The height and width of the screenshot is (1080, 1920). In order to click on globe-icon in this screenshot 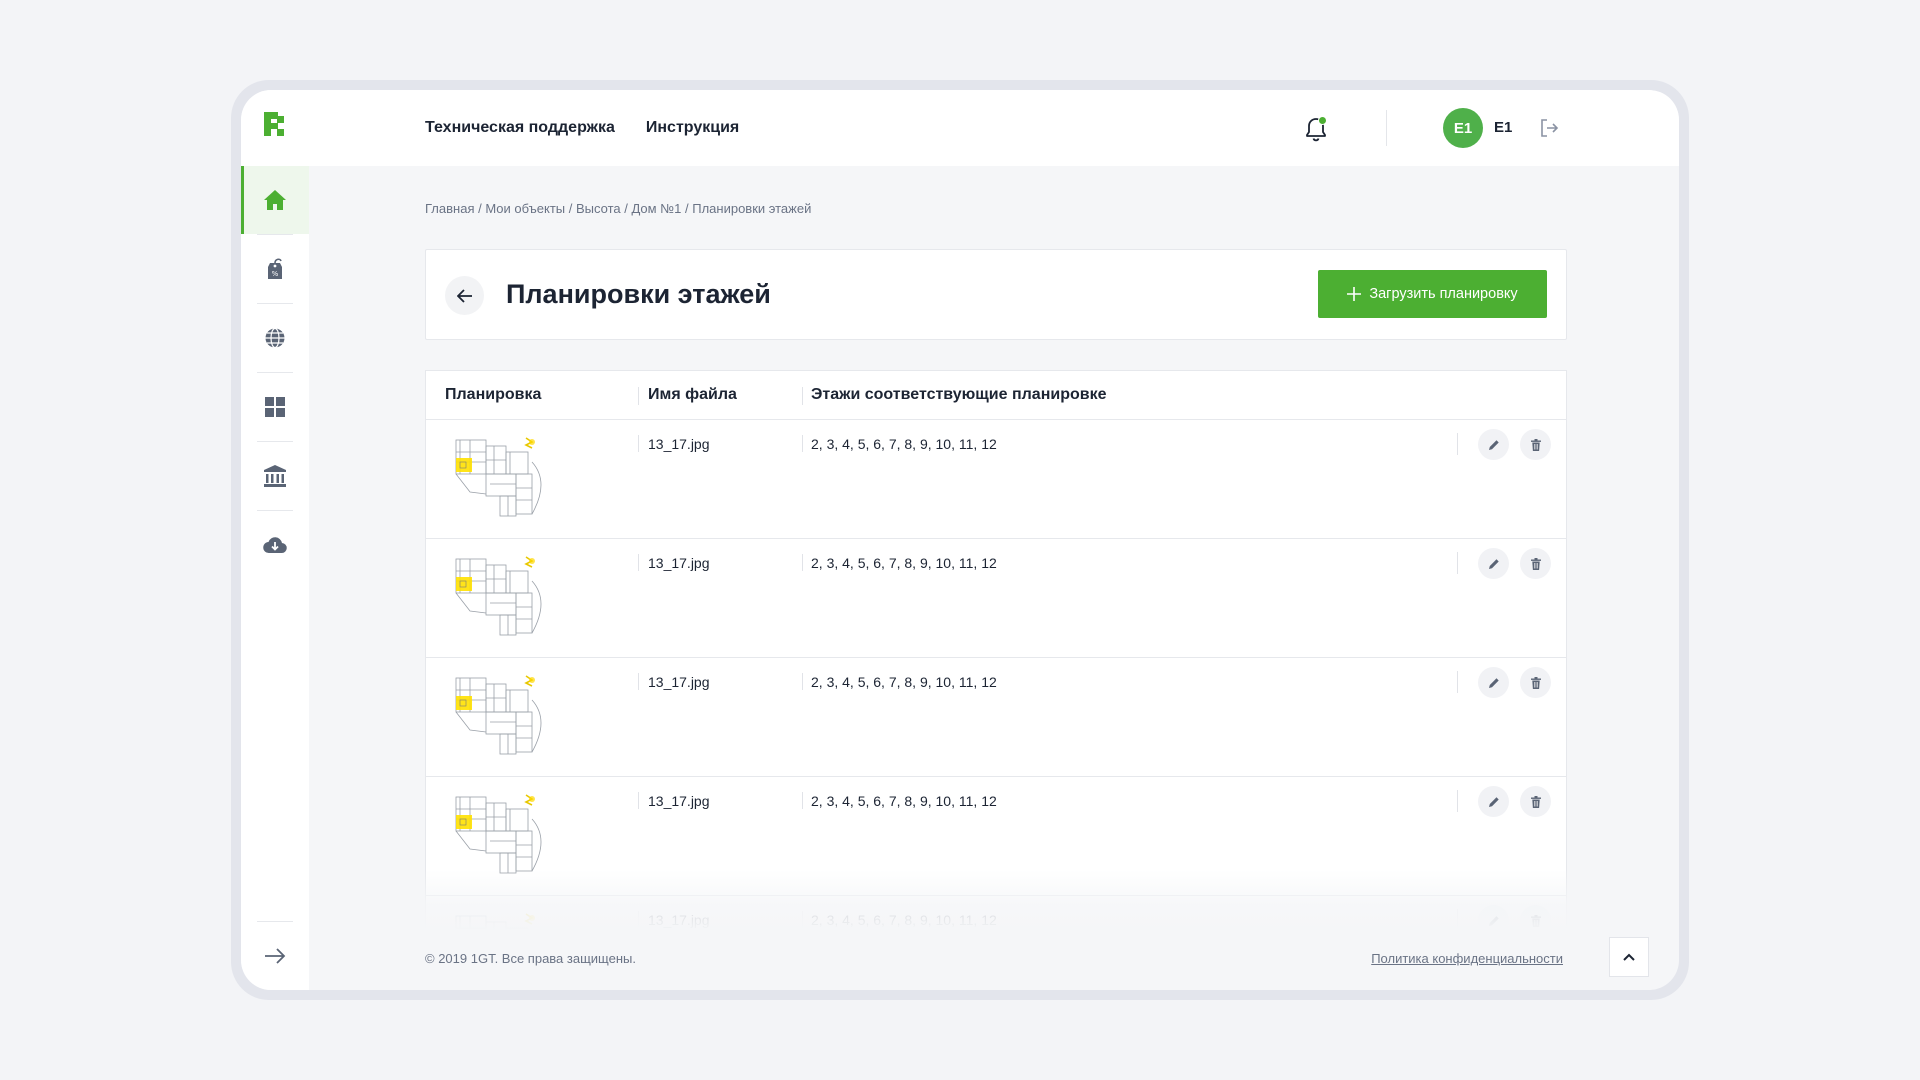, I will do `click(275, 338)`.